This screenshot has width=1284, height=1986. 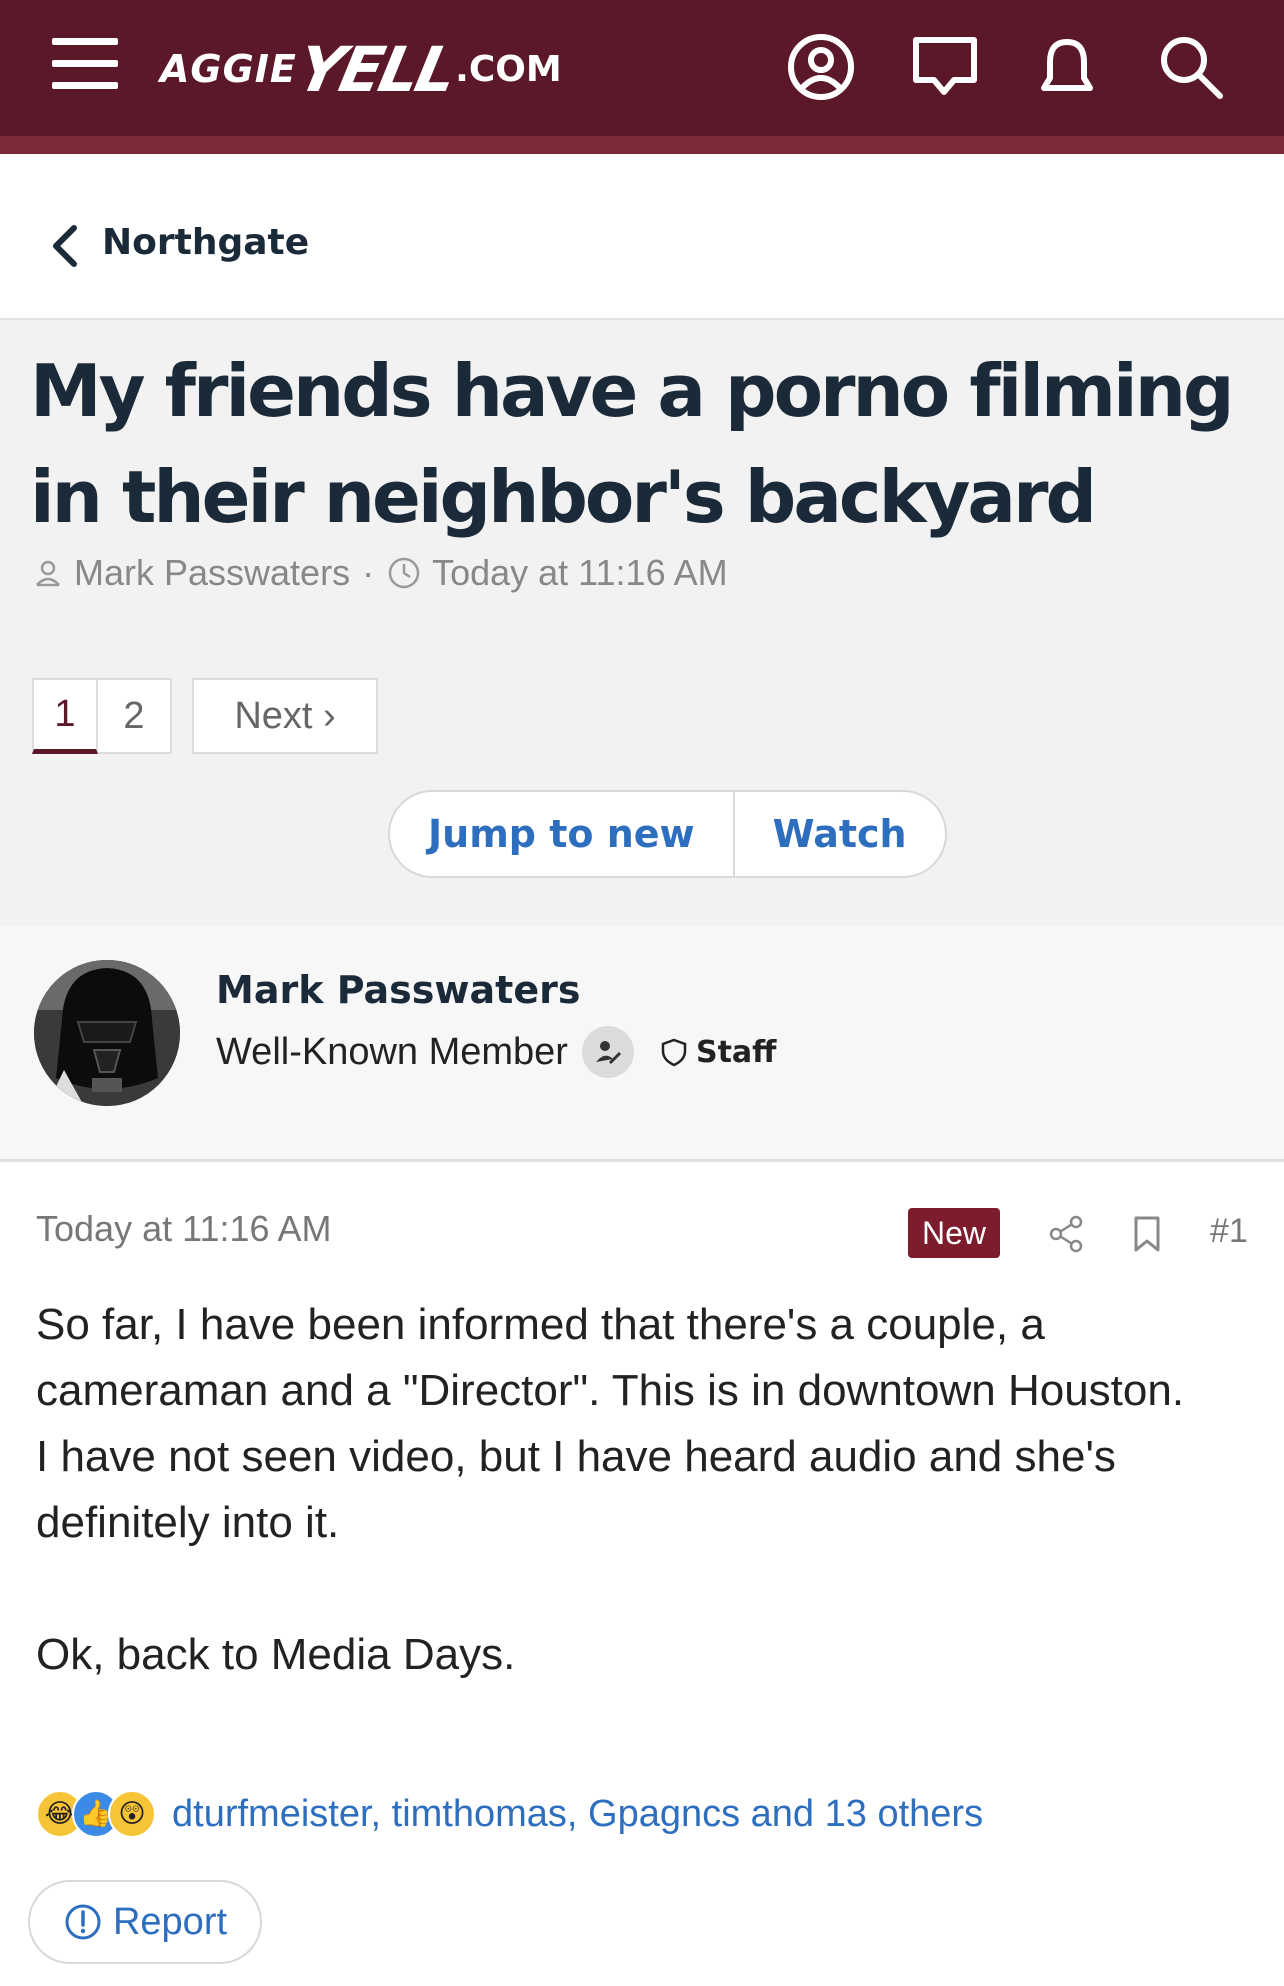 I want to click on logo-text-aggie: AGGIE, so click(x=228, y=69).